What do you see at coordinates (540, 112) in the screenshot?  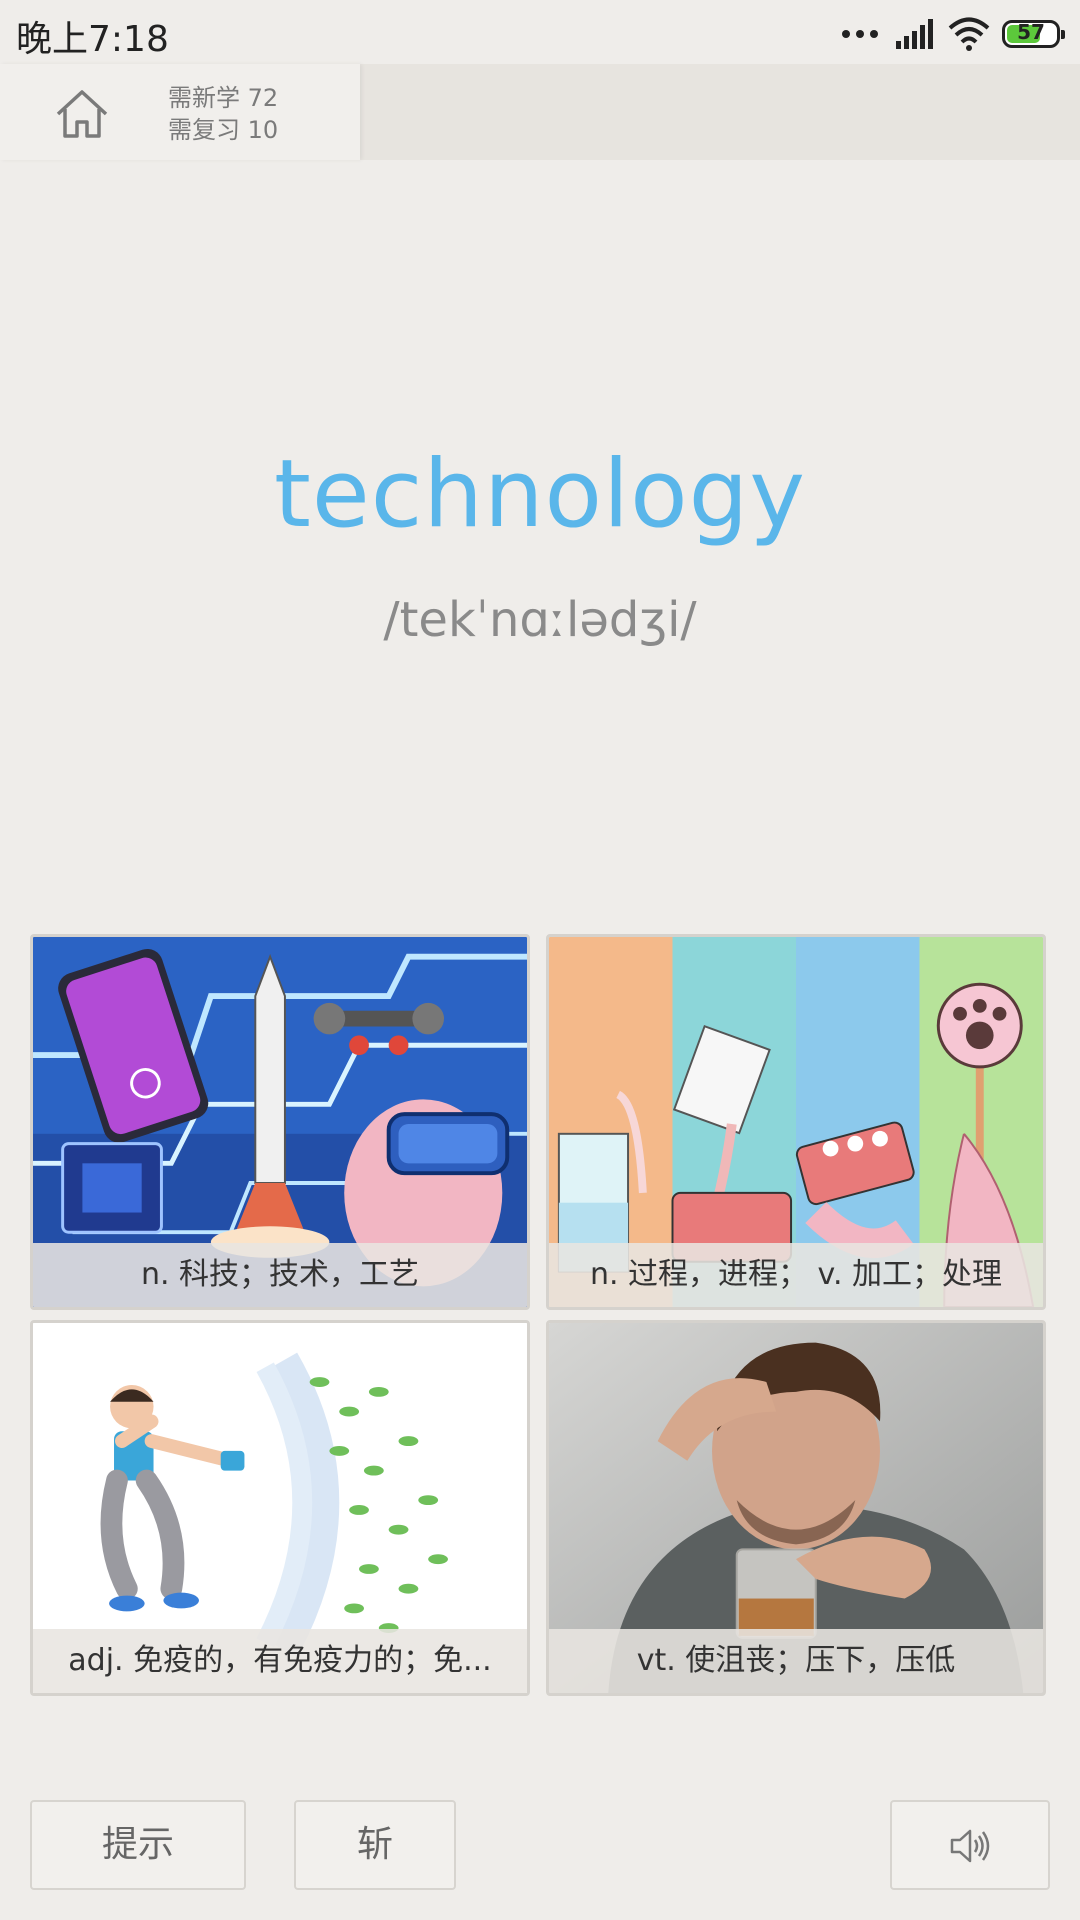 I see `top-bar: 需新学 72 需复习 10` at bounding box center [540, 112].